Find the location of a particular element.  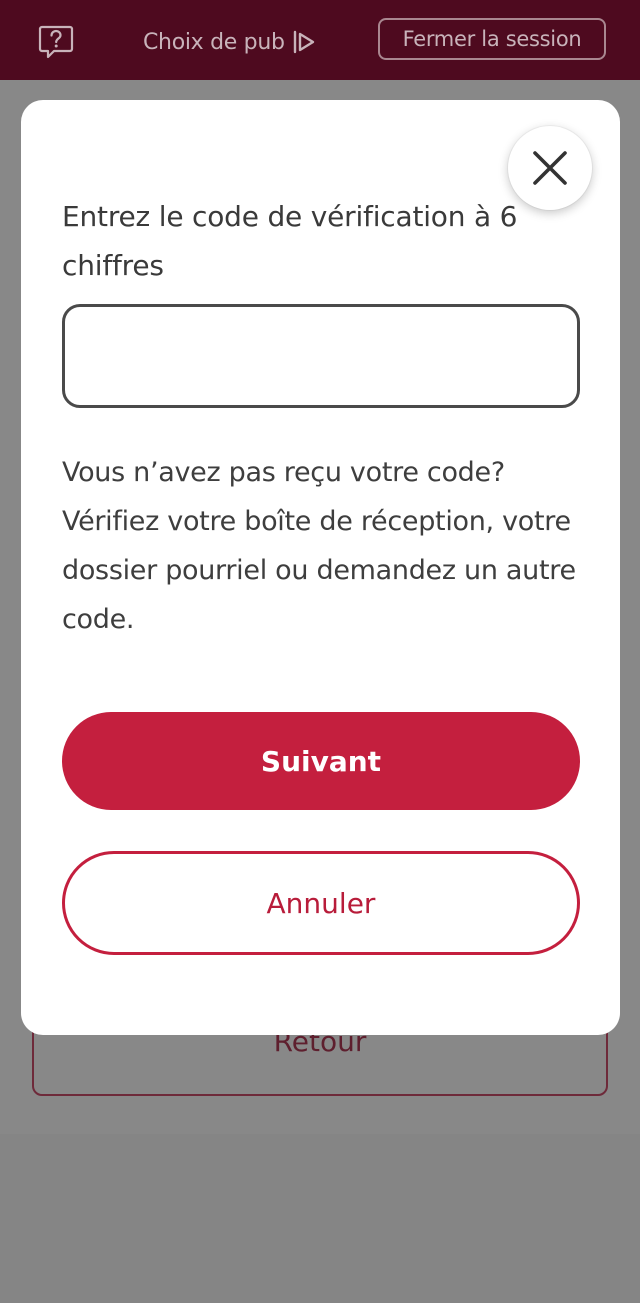

next-button: Suivant is located at coordinates (321, 761).